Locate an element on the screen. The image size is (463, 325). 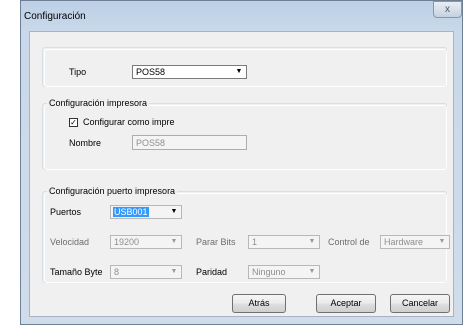
control-value: Hardware is located at coordinates (404, 242).